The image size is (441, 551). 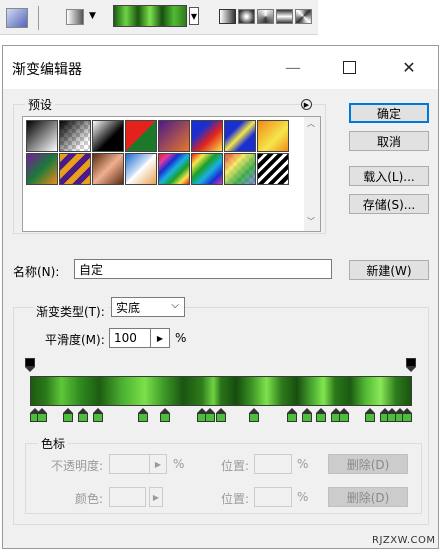 What do you see at coordinates (92, 16) in the screenshot?
I see `chevron-down-icon: ▼` at bounding box center [92, 16].